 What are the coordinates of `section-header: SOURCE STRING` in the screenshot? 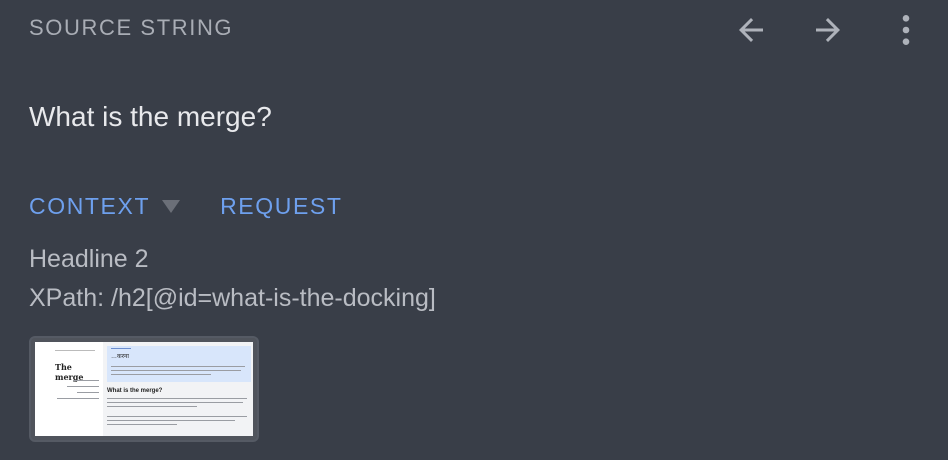 It's located at (131, 27).